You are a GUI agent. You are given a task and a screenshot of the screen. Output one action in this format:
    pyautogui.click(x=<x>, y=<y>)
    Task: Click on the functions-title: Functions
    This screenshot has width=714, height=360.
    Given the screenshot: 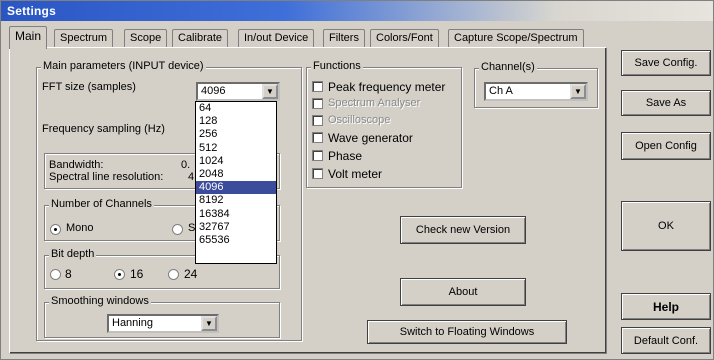 What is the action you would take?
    pyautogui.click(x=337, y=66)
    